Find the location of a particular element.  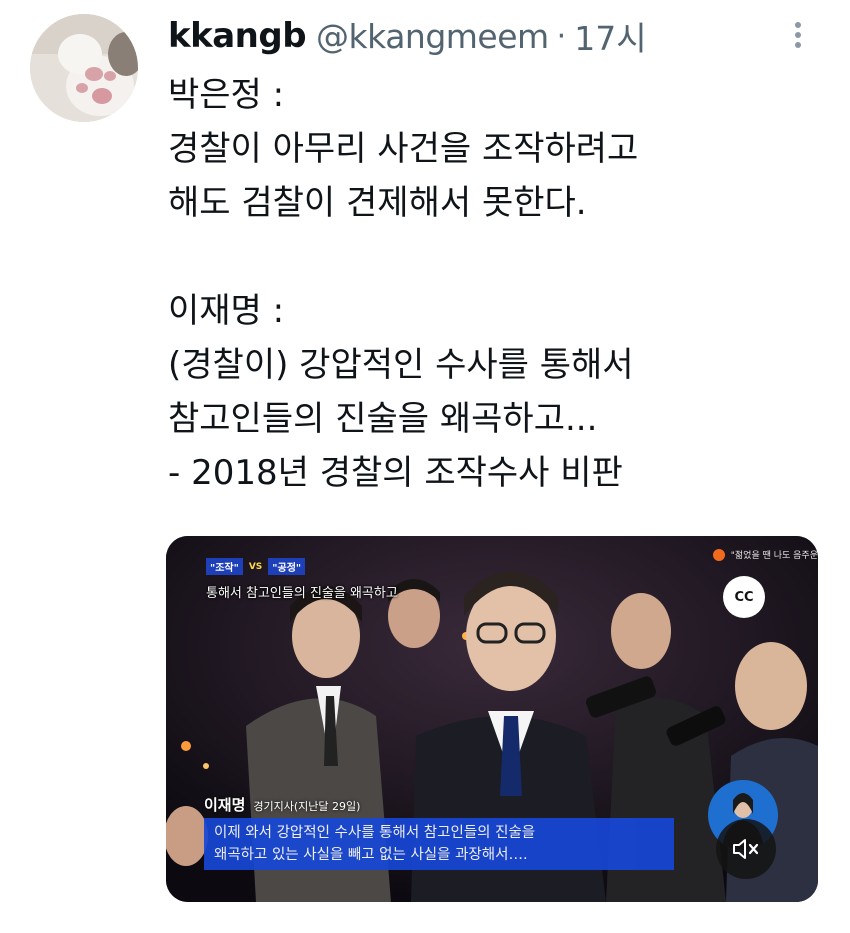

ticker-text: "젊었을 땐 나도 음주운 is located at coordinates (774, 556).